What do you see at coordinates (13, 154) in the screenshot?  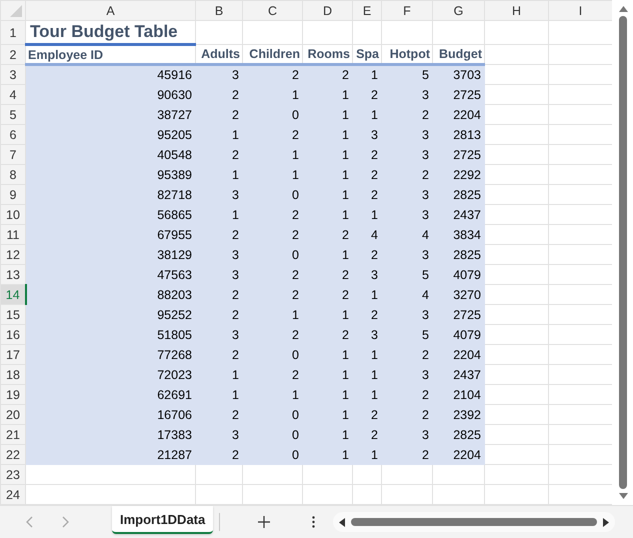 I see `row-header: 7` at bounding box center [13, 154].